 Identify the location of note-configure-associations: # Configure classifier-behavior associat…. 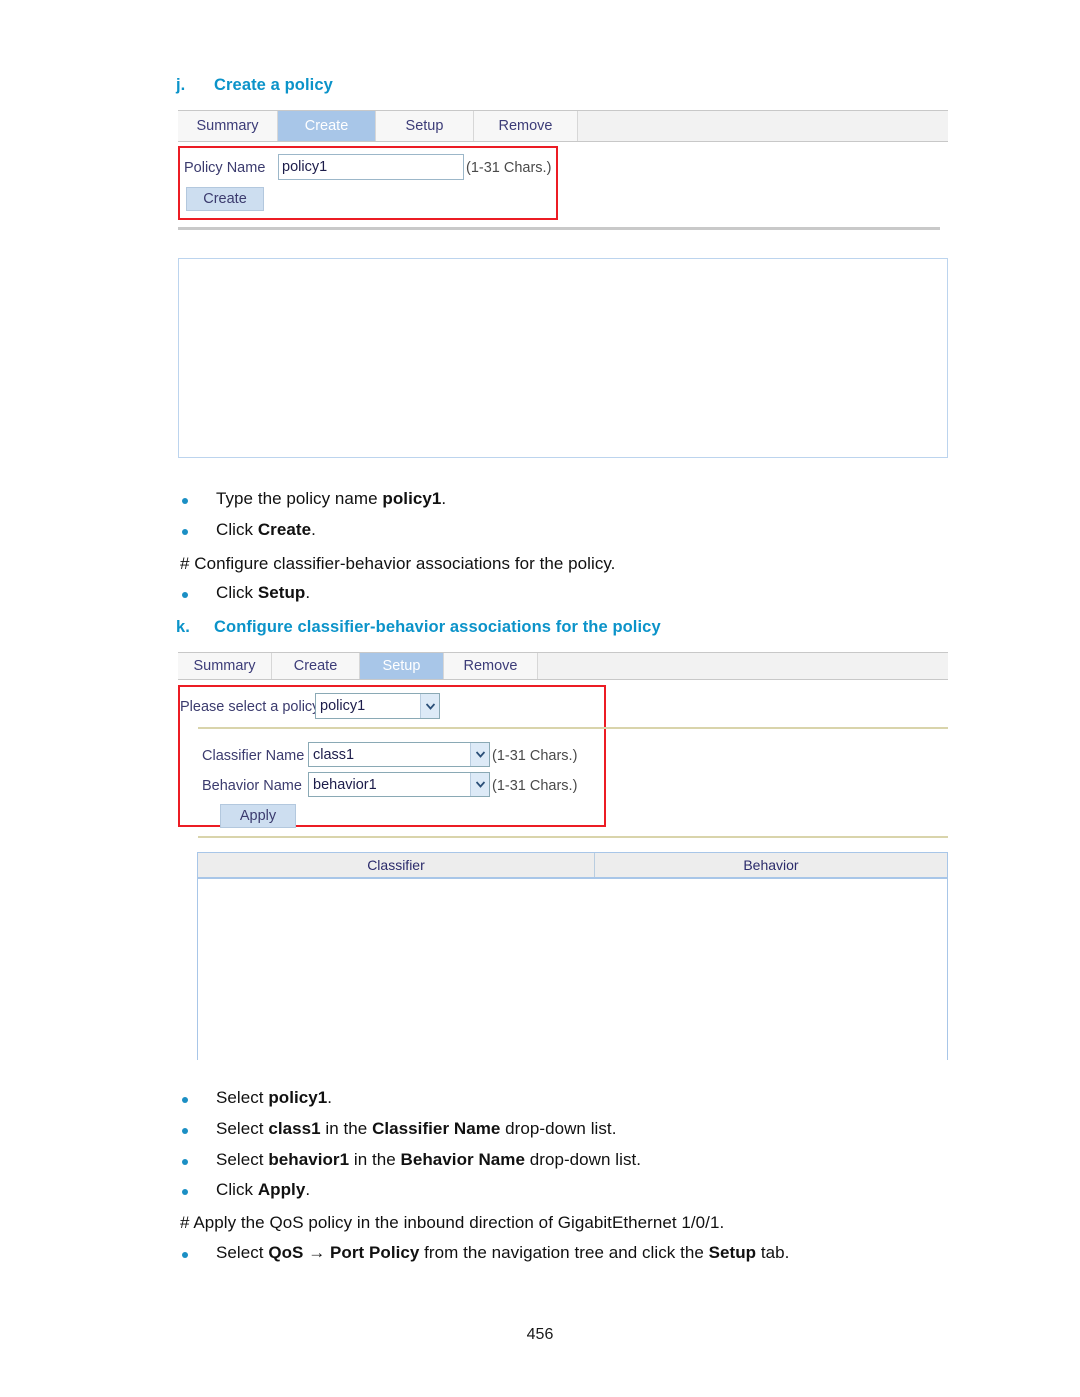
(398, 563).